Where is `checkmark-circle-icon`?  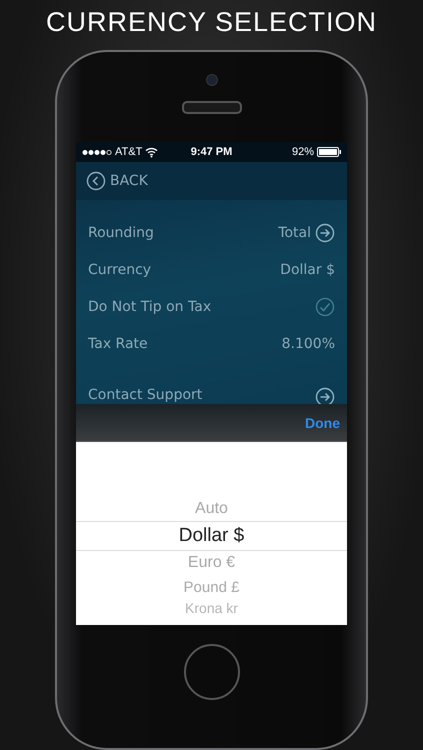
checkmark-circle-icon is located at coordinates (325, 306).